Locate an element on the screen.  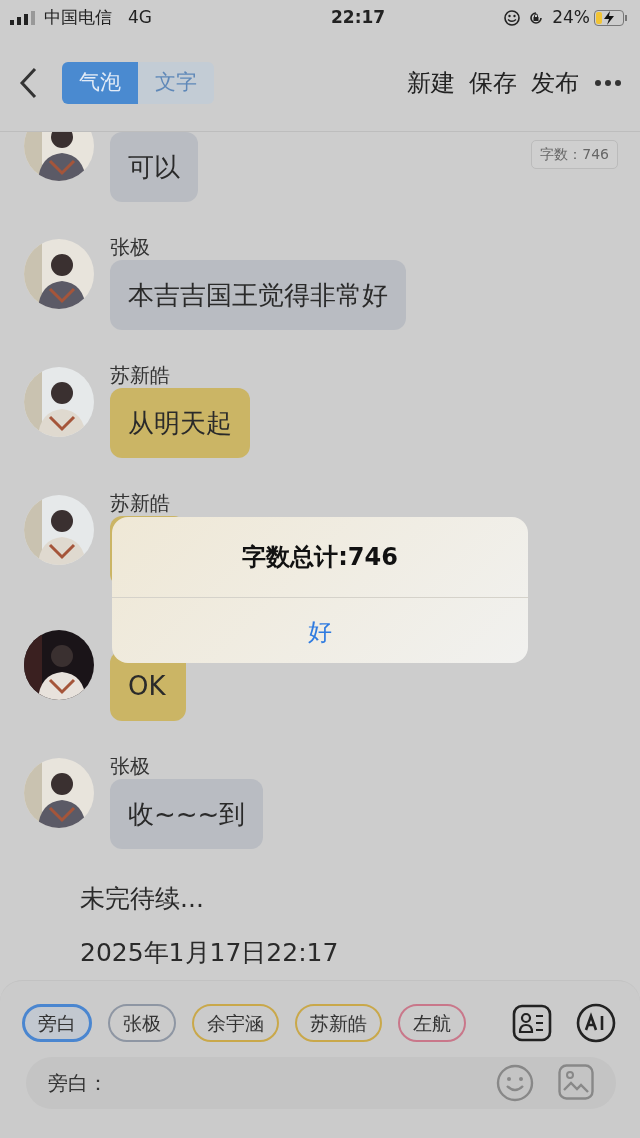
signal-icon is located at coordinates (23, 17).